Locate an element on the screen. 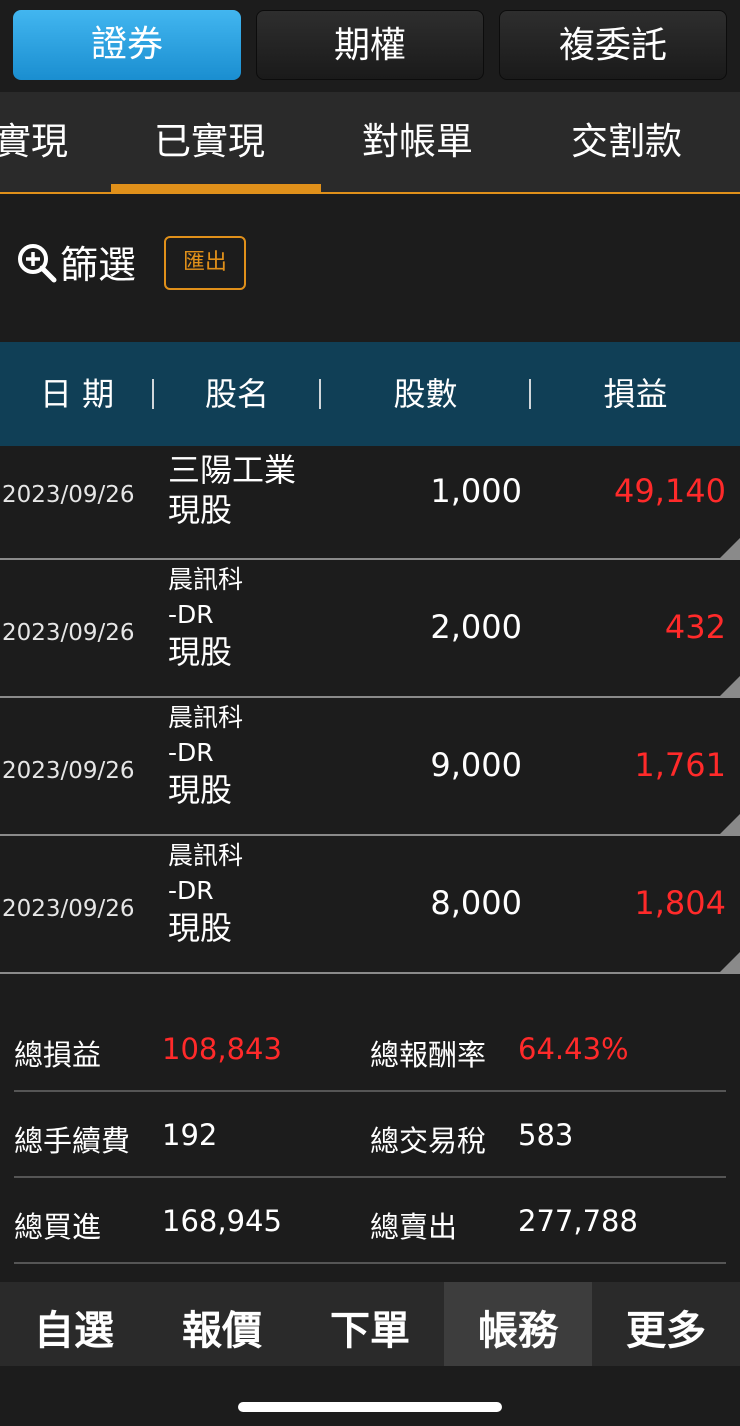 This screenshot has height=1426, width=740. total-tax-value: 583 is located at coordinates (546, 1135).